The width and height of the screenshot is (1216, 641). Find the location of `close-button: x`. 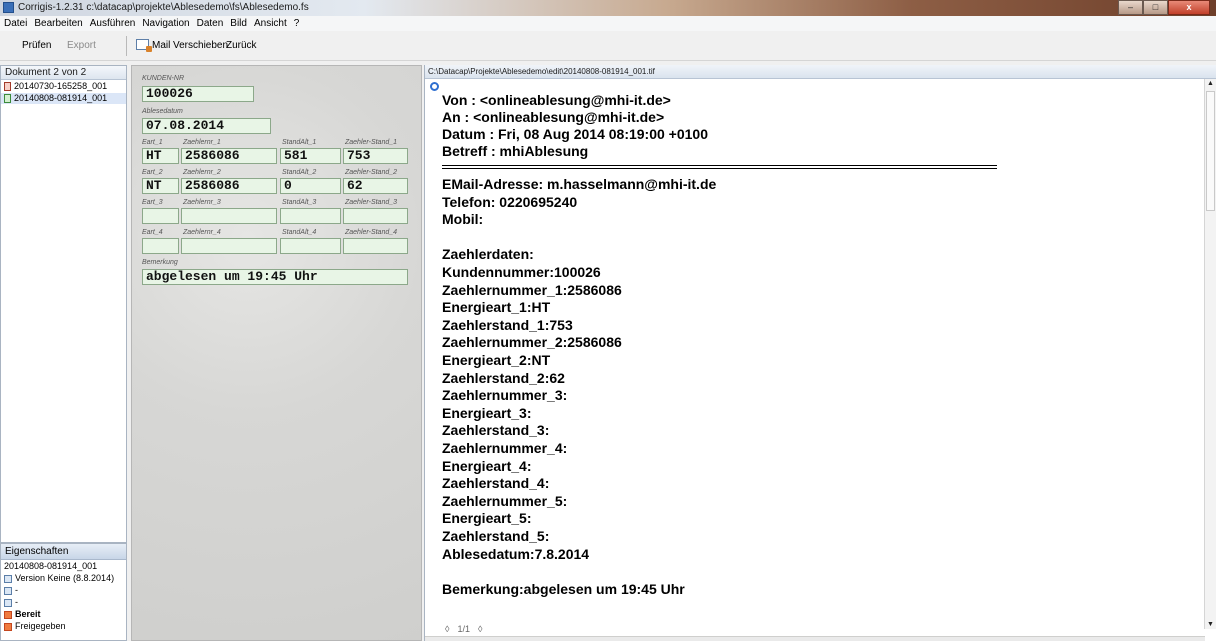

close-button: x is located at coordinates (1189, 7).